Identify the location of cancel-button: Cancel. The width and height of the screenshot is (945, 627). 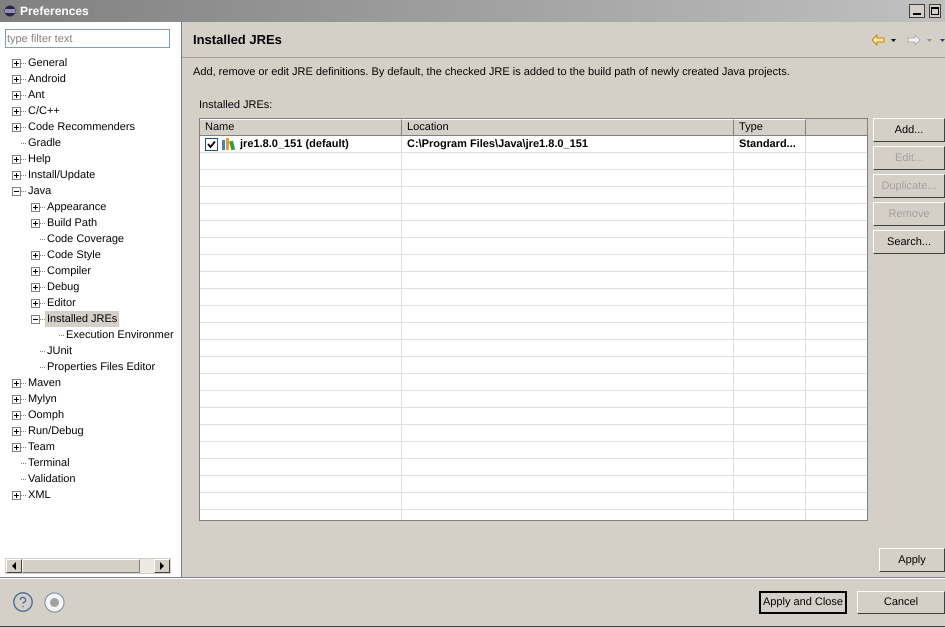
(901, 602).